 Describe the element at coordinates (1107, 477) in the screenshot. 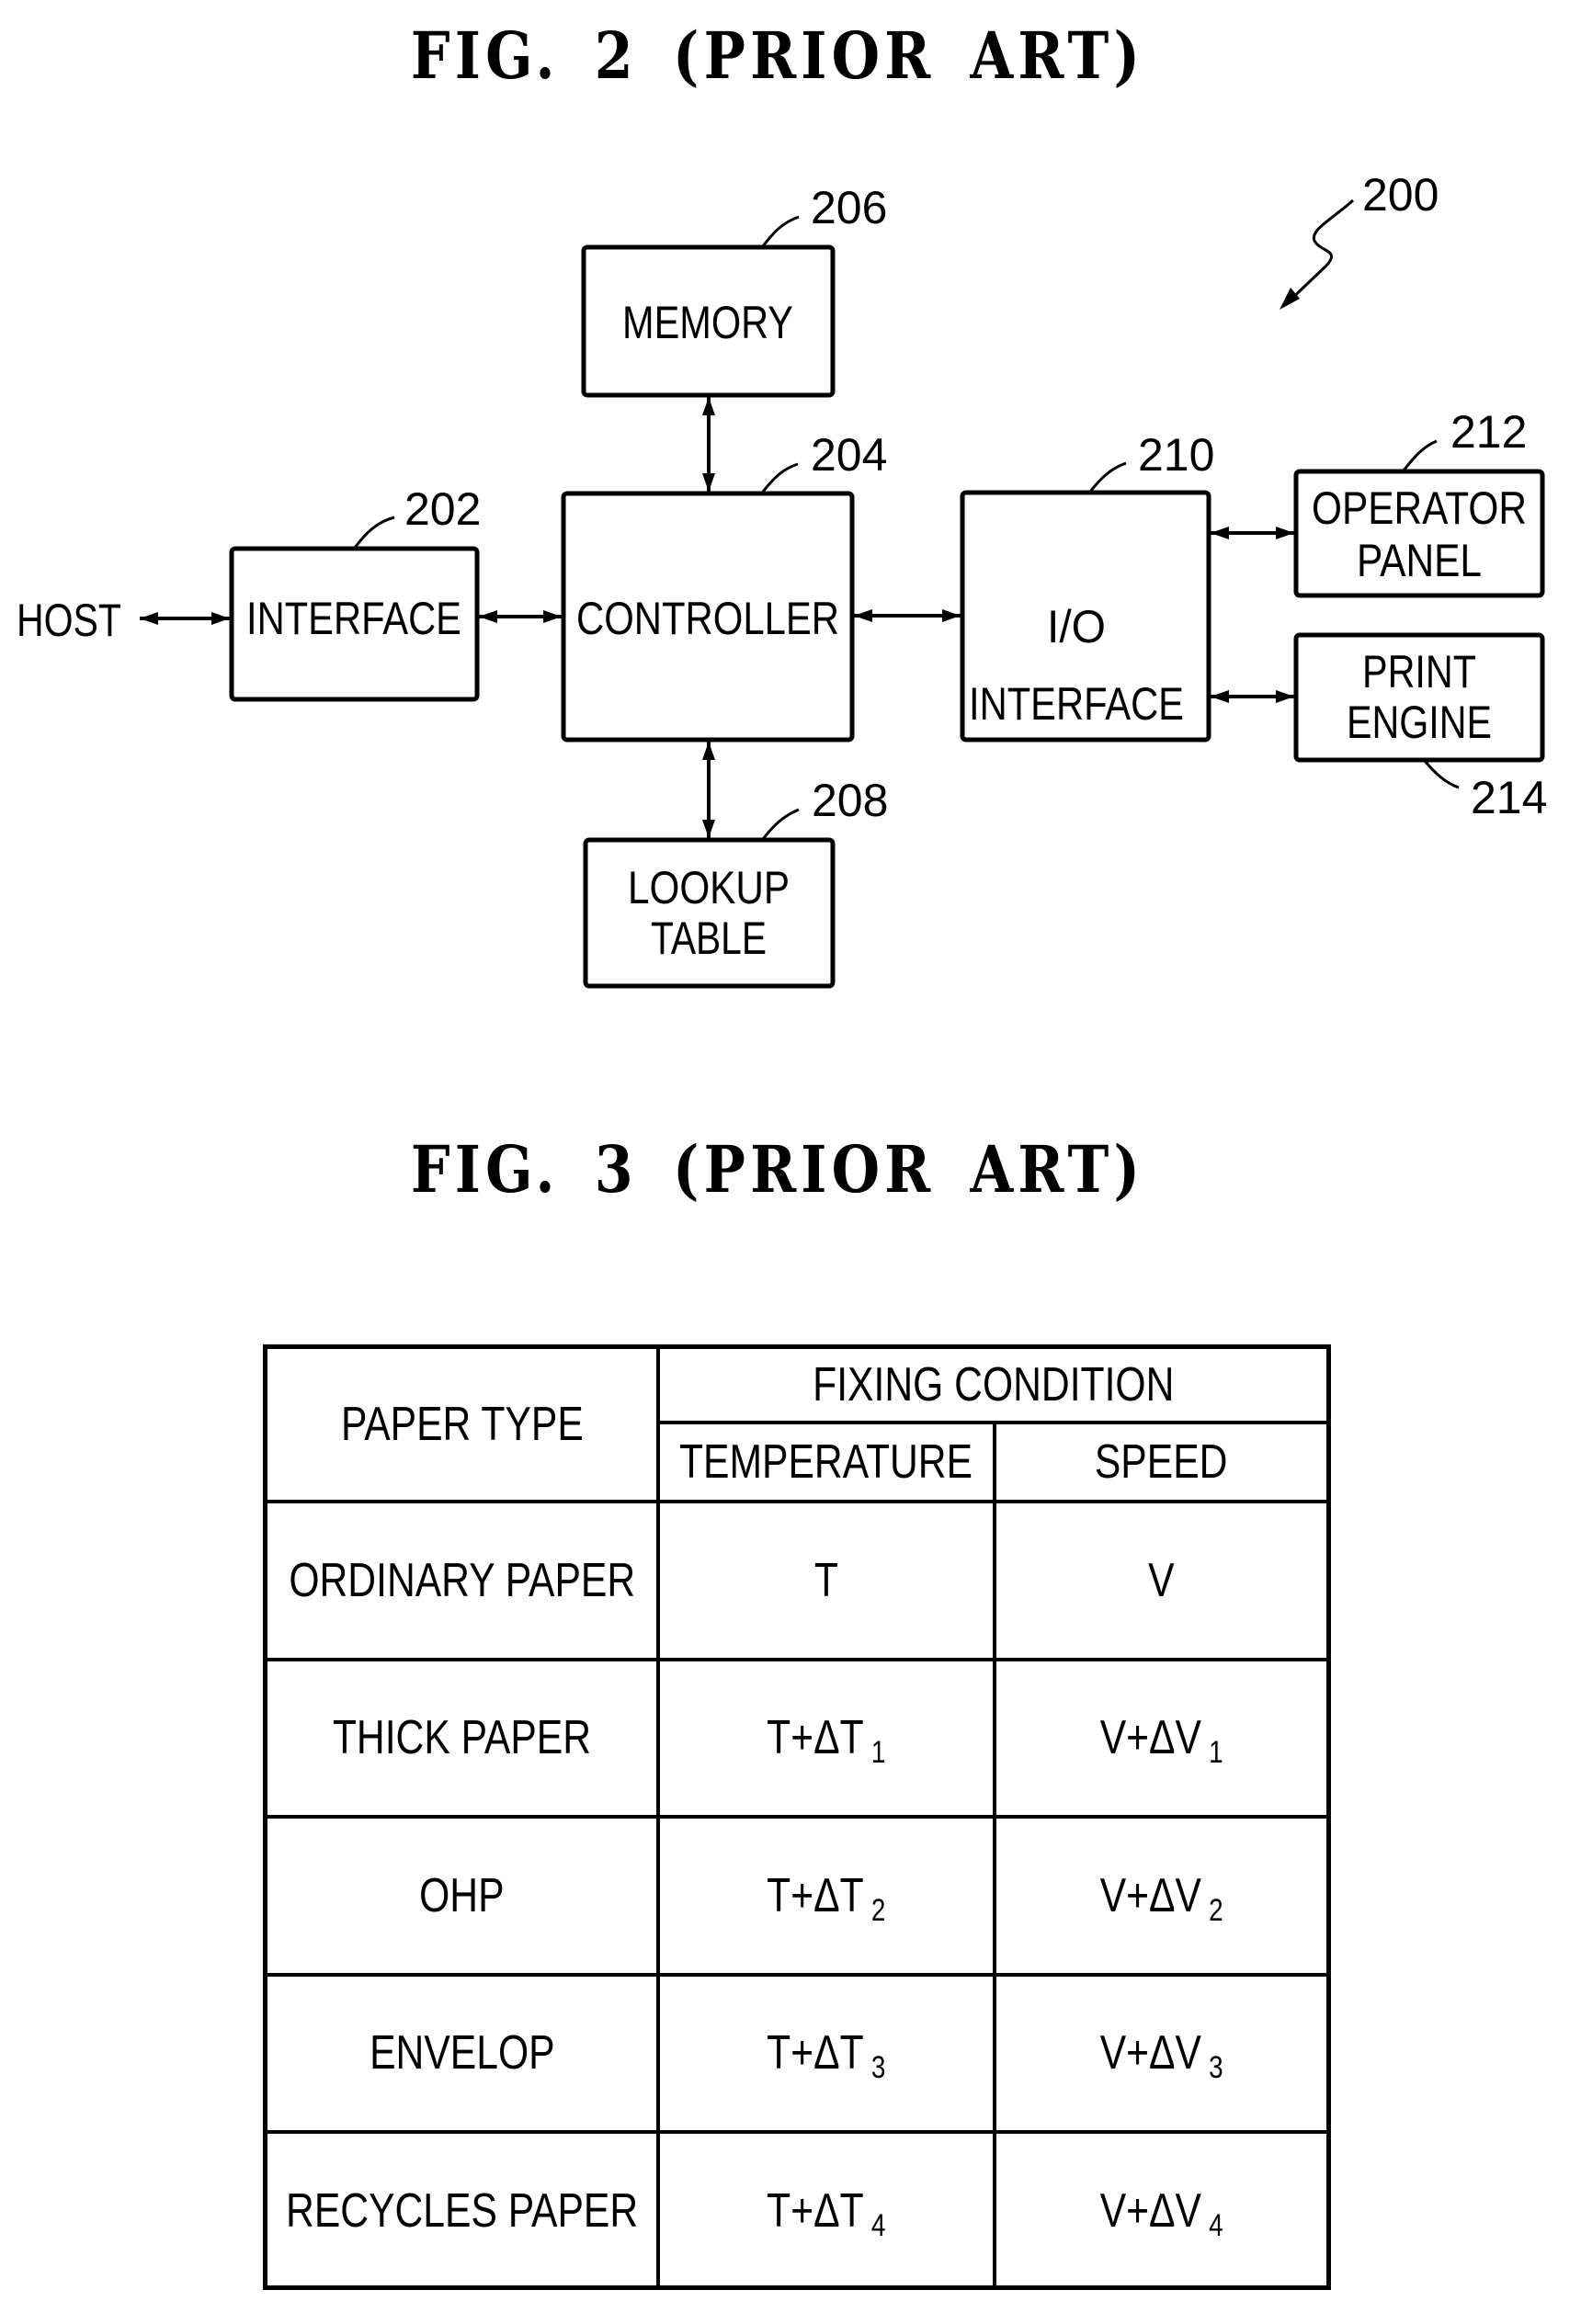

I see `io-ref-leader` at that location.